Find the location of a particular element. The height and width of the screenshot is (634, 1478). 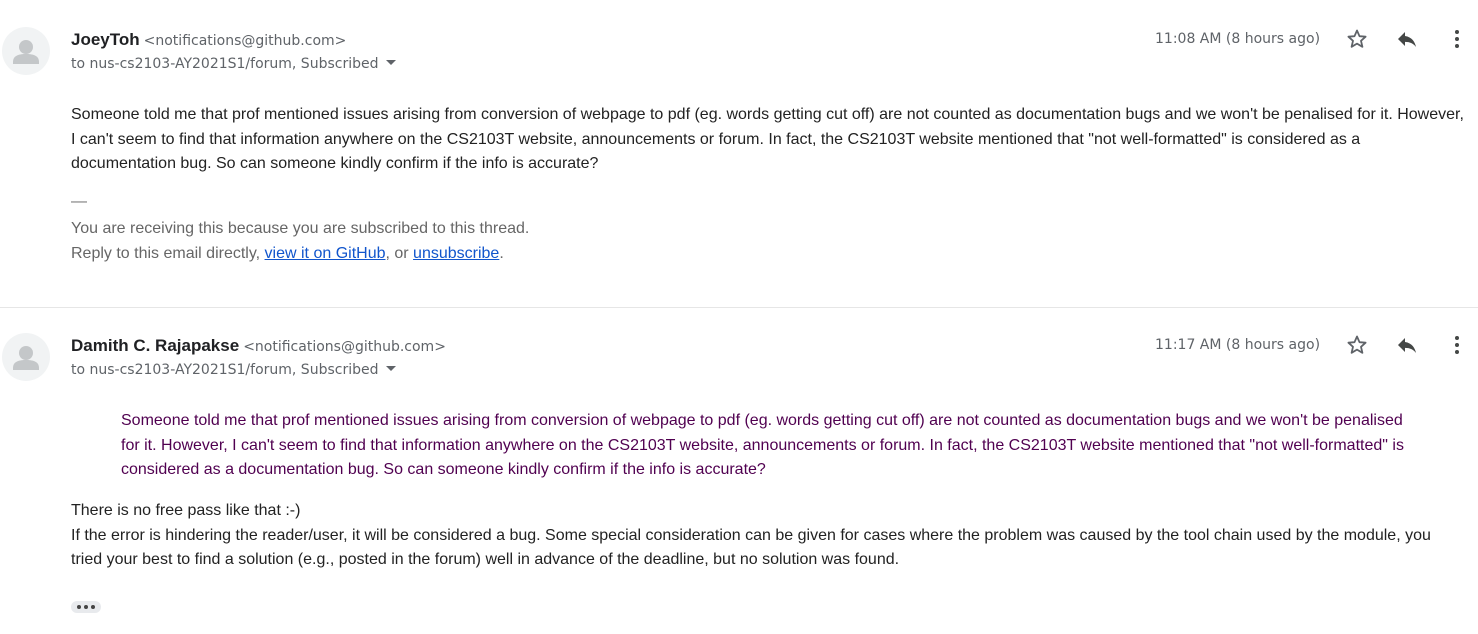

footer-middle: , or is located at coordinates (399, 253).